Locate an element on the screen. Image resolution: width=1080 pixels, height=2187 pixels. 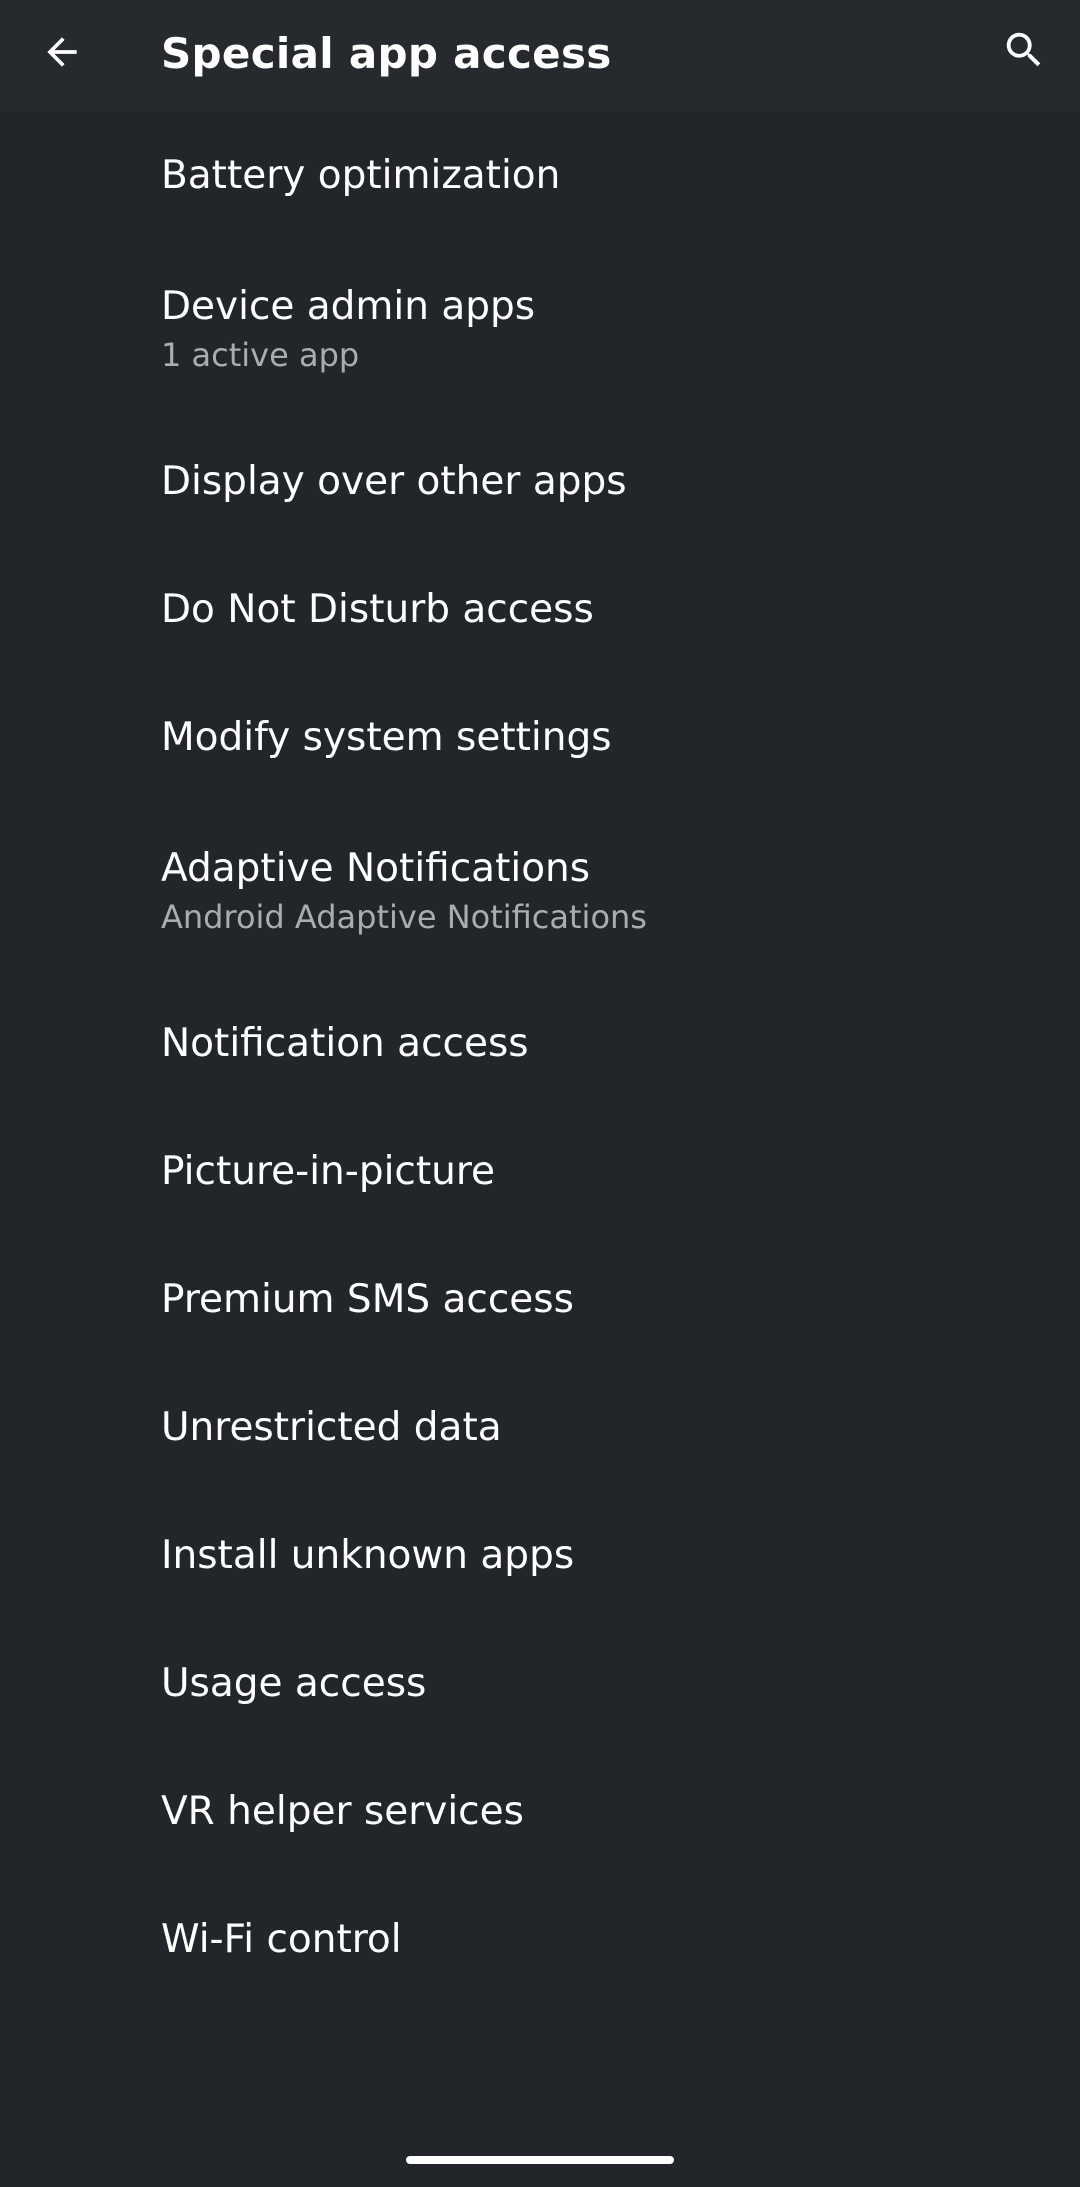
list-item-install-unknown-apps: Install unknown apps is located at coordinates (540, 1556).